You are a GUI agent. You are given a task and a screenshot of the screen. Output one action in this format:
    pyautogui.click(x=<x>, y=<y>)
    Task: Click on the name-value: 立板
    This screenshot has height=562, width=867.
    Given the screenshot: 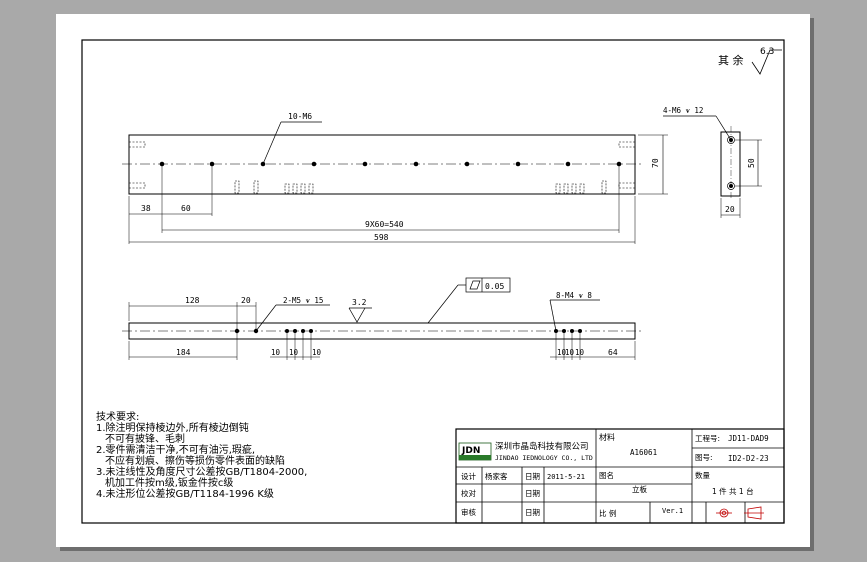 What is the action you would take?
    pyautogui.click(x=639, y=489)
    